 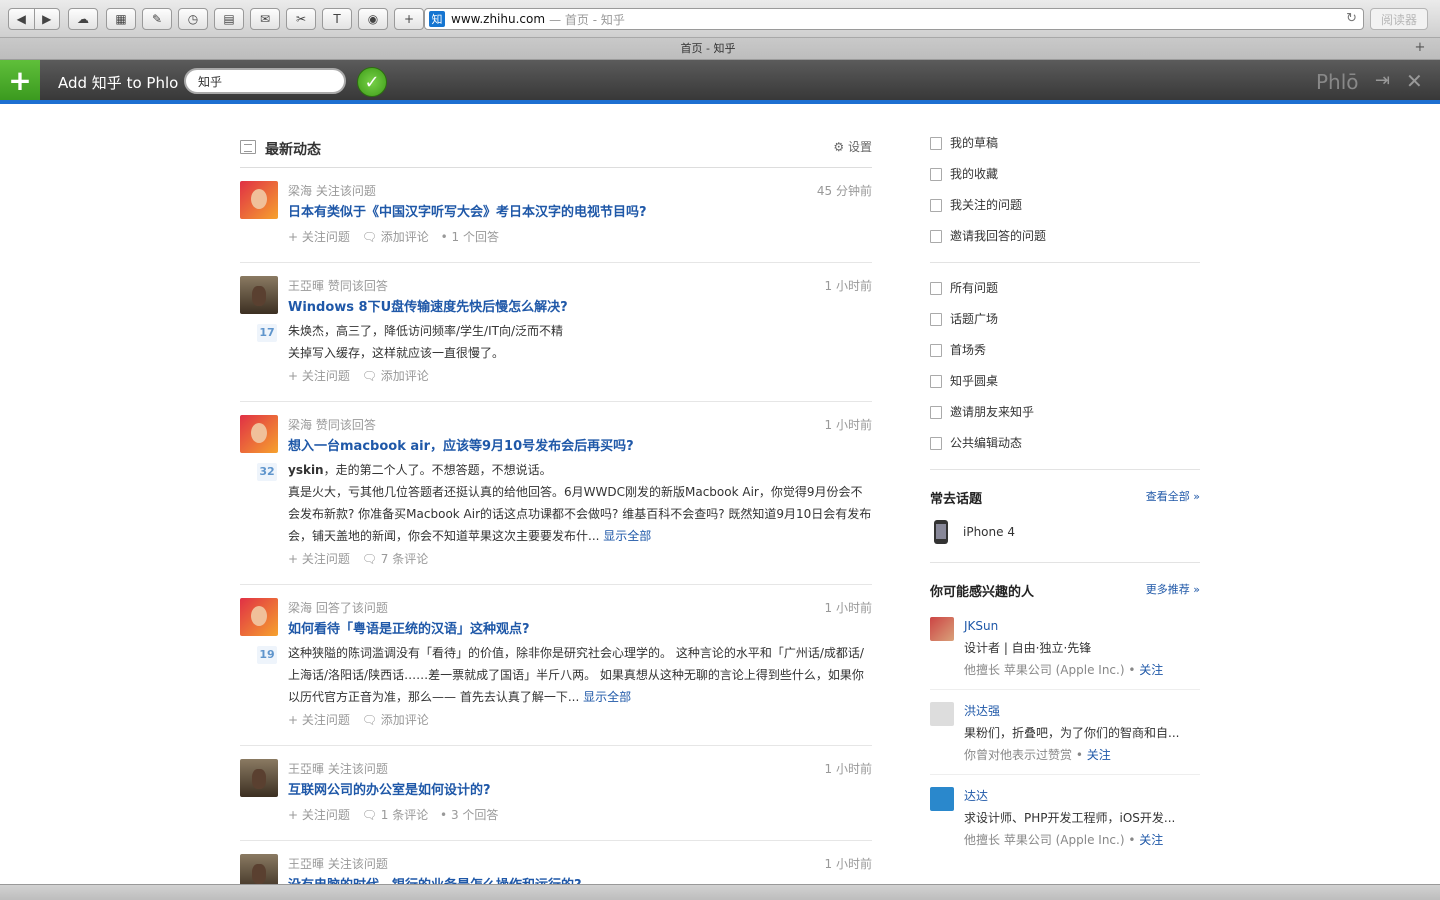 I want to click on comment-button: 🗨 1 条评论, so click(x=395, y=815).